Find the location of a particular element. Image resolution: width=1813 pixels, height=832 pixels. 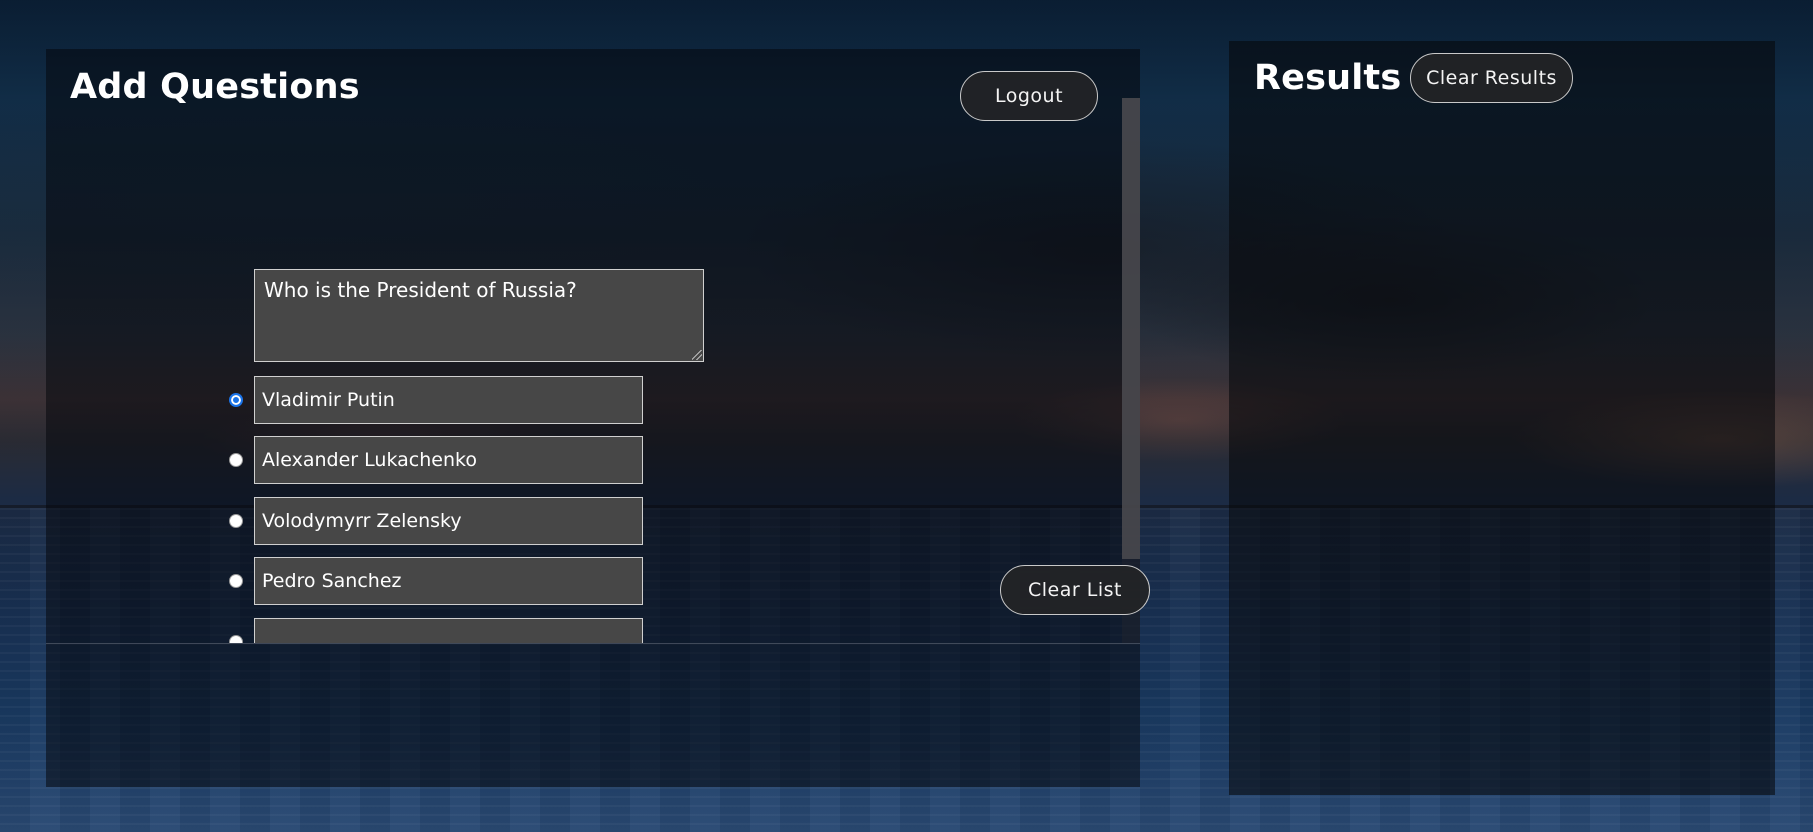

answer-input: Pedro Sanchez is located at coordinates (448, 581).